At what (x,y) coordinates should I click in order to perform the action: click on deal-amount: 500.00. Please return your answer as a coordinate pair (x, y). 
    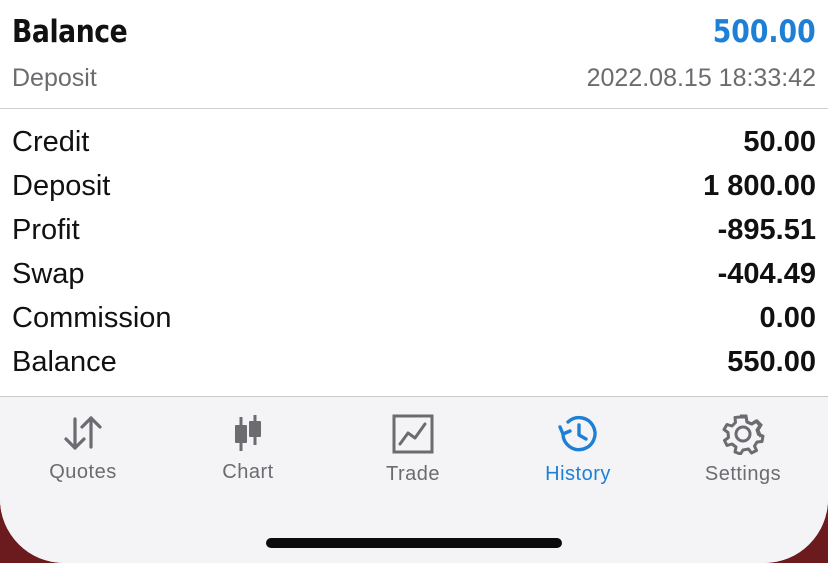
    Looking at the image, I should click on (764, 32).